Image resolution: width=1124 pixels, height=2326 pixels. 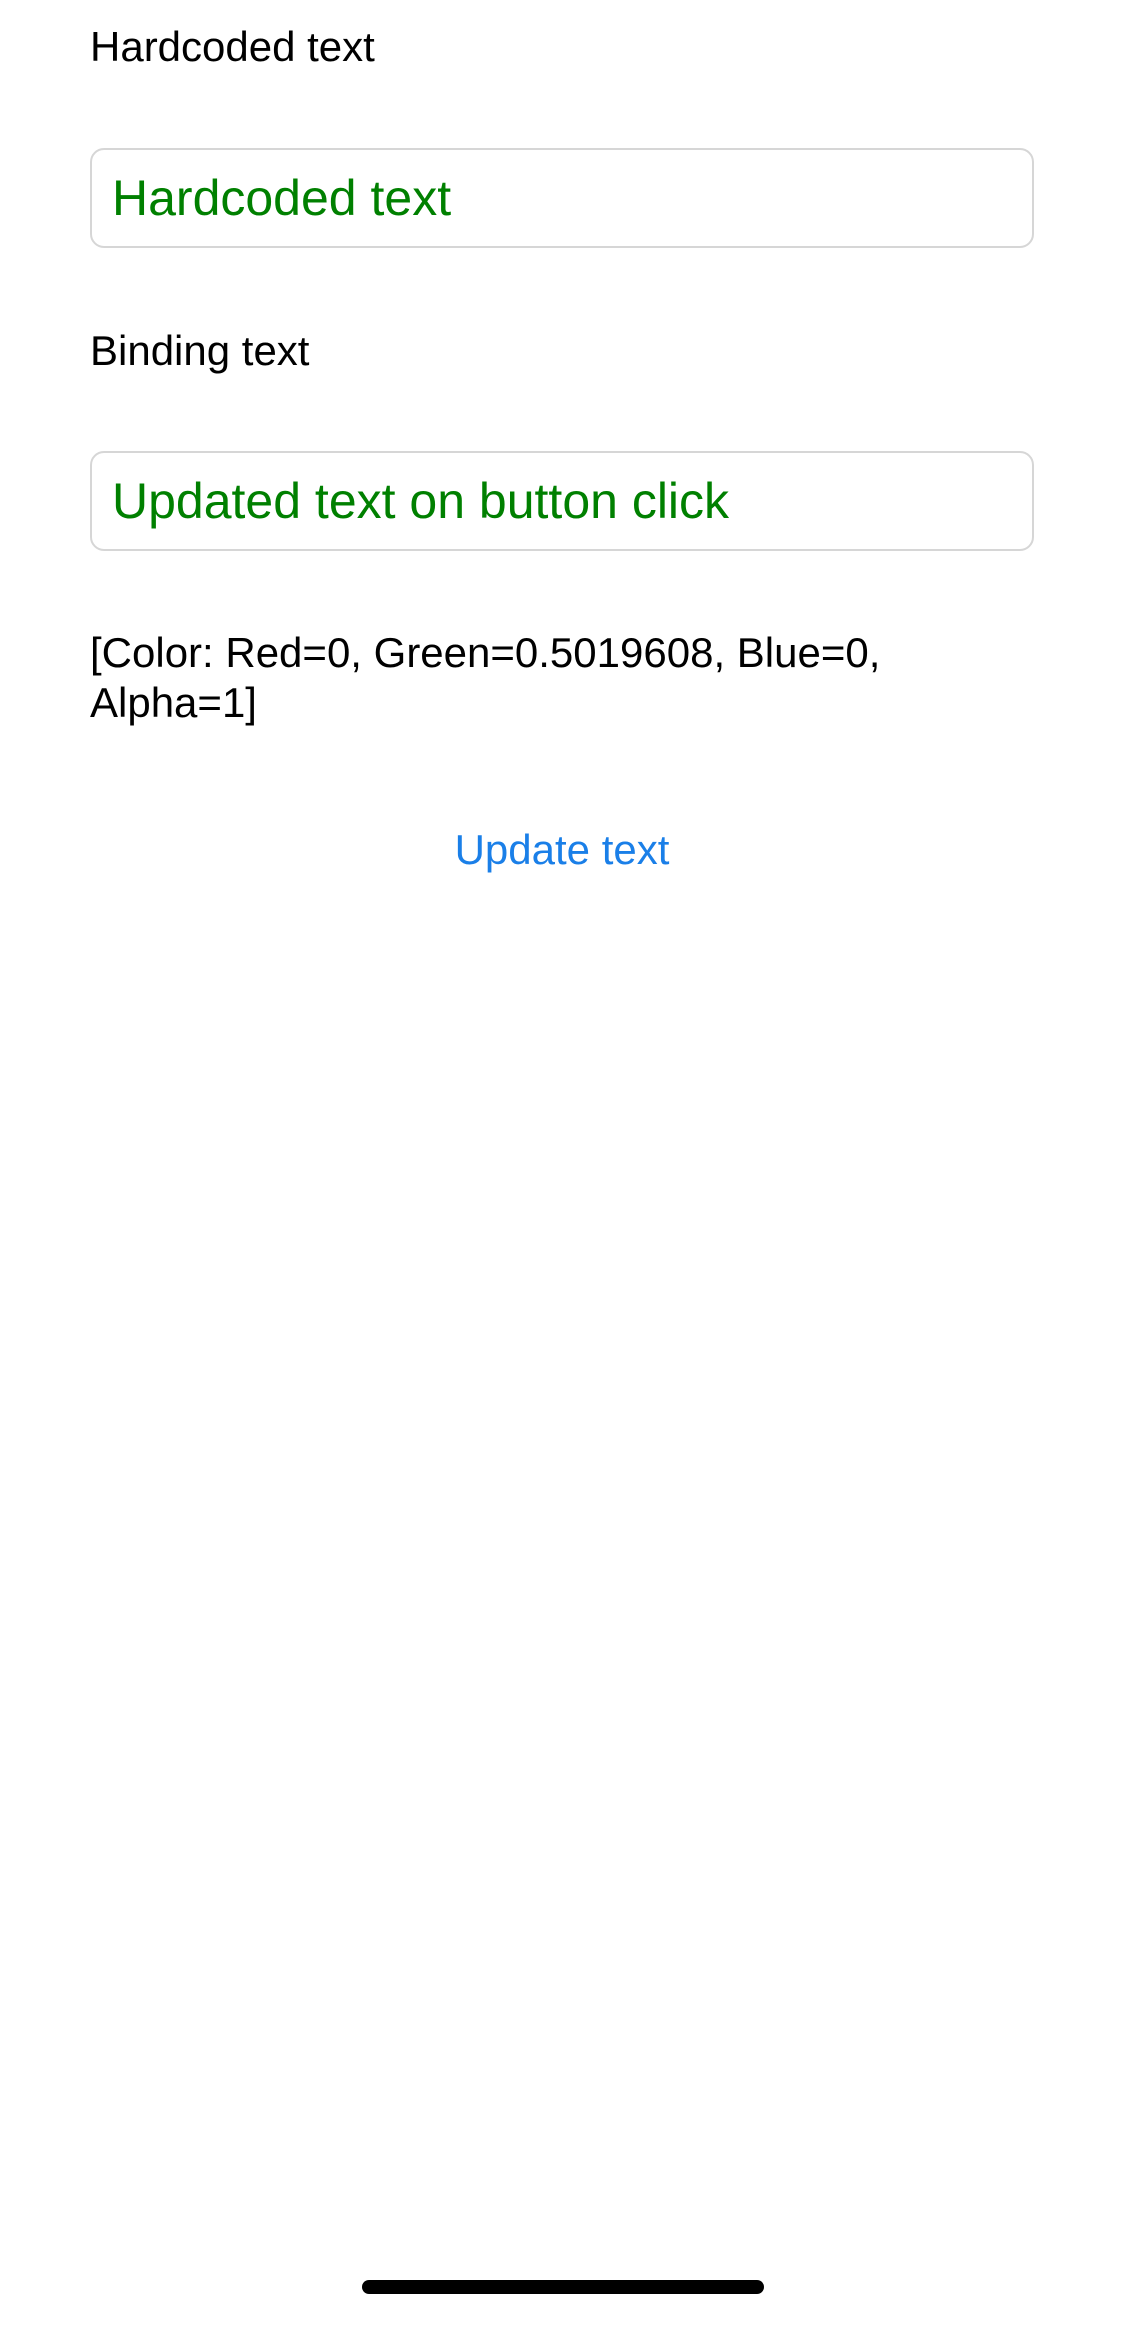 What do you see at coordinates (563, 2287) in the screenshot?
I see `home-indicator` at bounding box center [563, 2287].